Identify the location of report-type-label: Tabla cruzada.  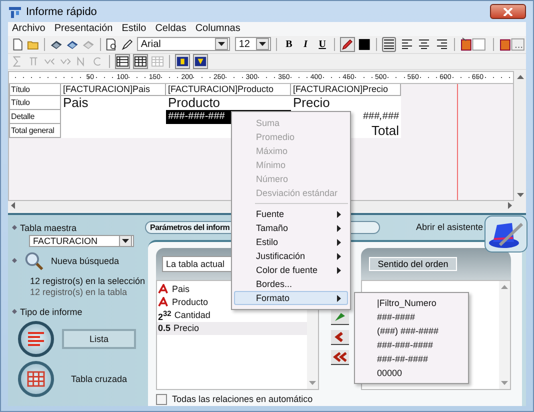
(99, 379).